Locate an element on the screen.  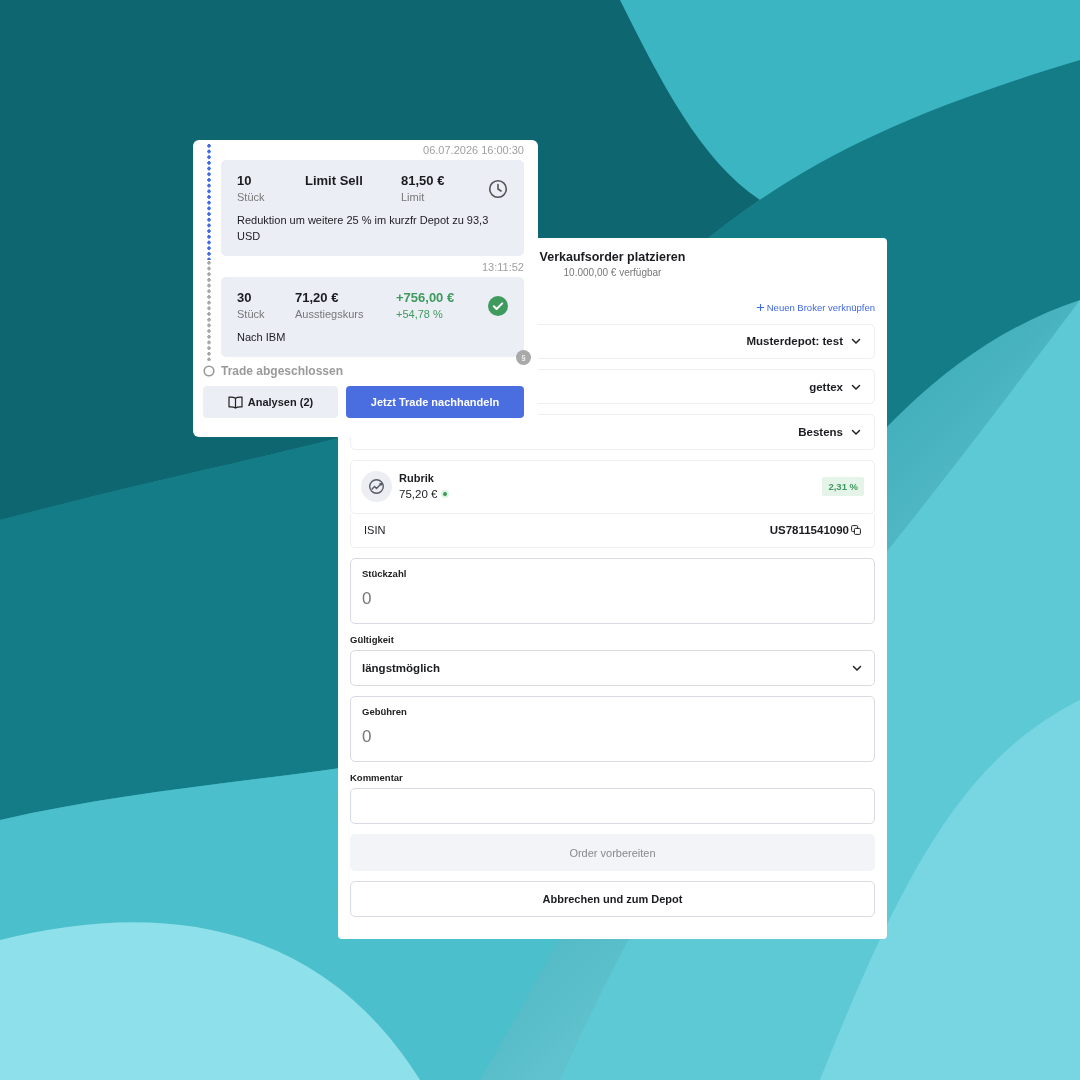
isin-label: ISIN is located at coordinates (375, 530).